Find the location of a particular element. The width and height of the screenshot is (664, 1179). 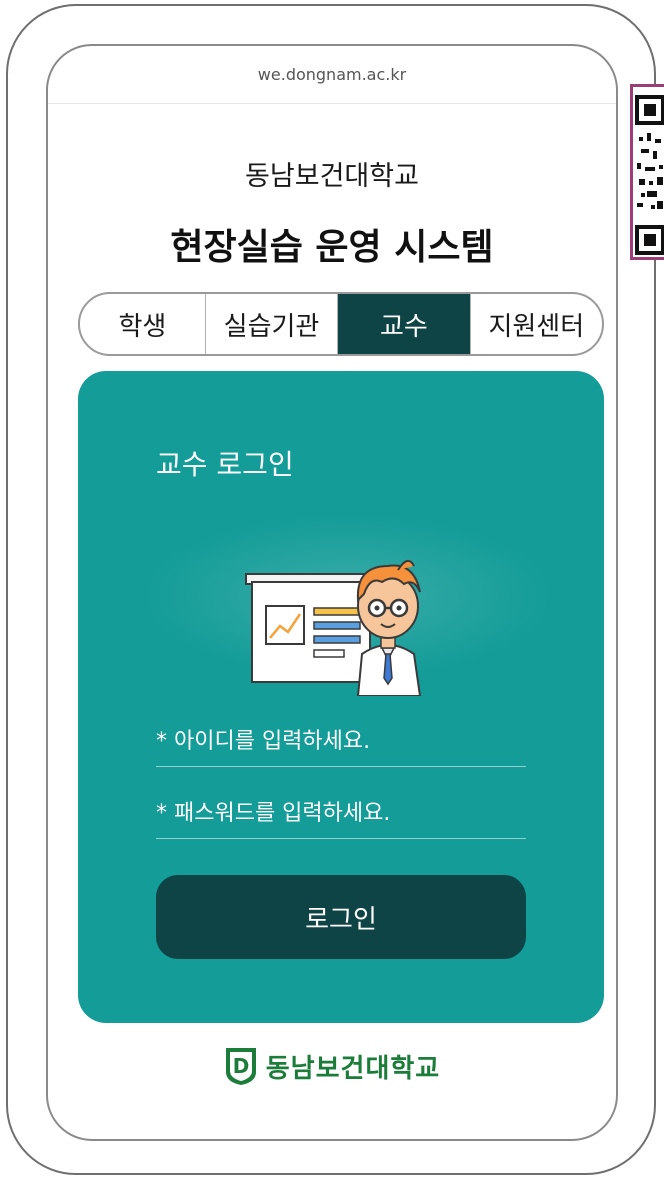

school-emblem-icon: D is located at coordinates (240, 1066).